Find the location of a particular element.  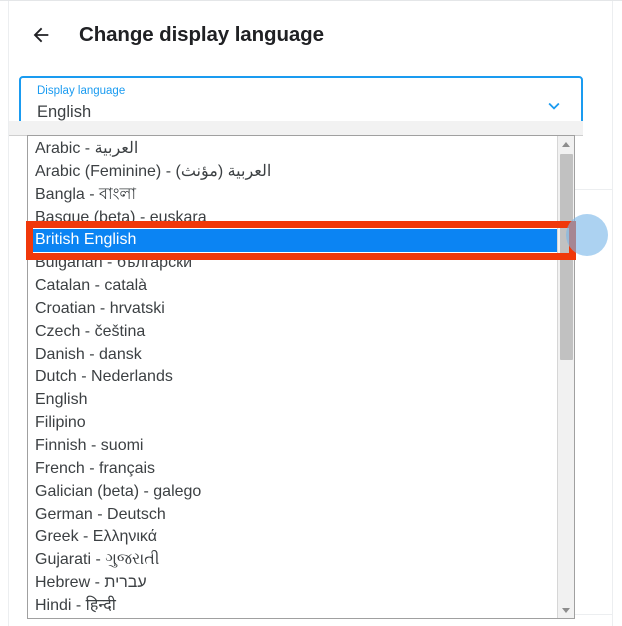

option-item: Danish - dansk is located at coordinates (293, 355).